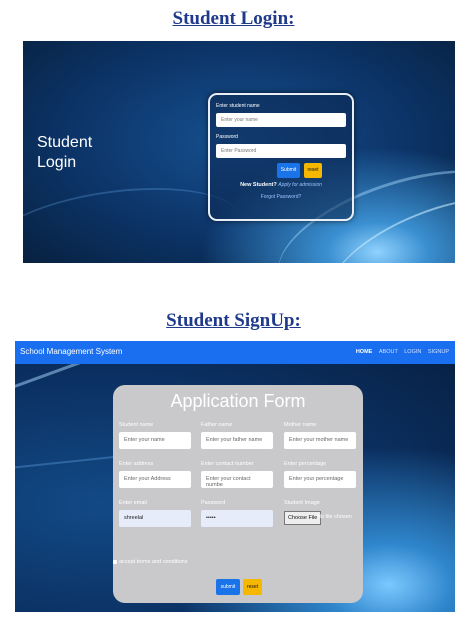  I want to click on student-login-heading: Student Login:, so click(233, 18).